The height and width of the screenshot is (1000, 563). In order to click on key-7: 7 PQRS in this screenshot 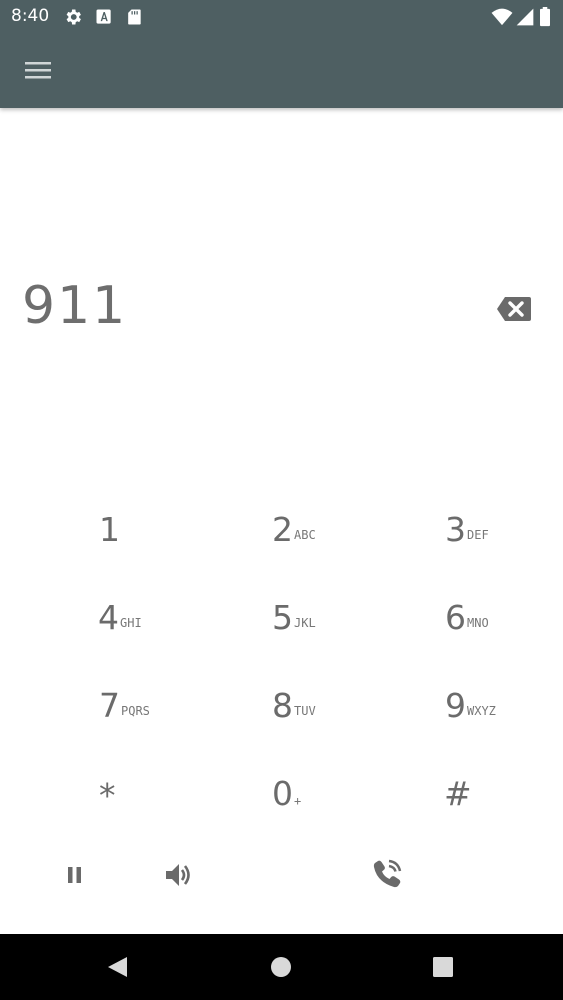, I will do `click(126, 711)`.